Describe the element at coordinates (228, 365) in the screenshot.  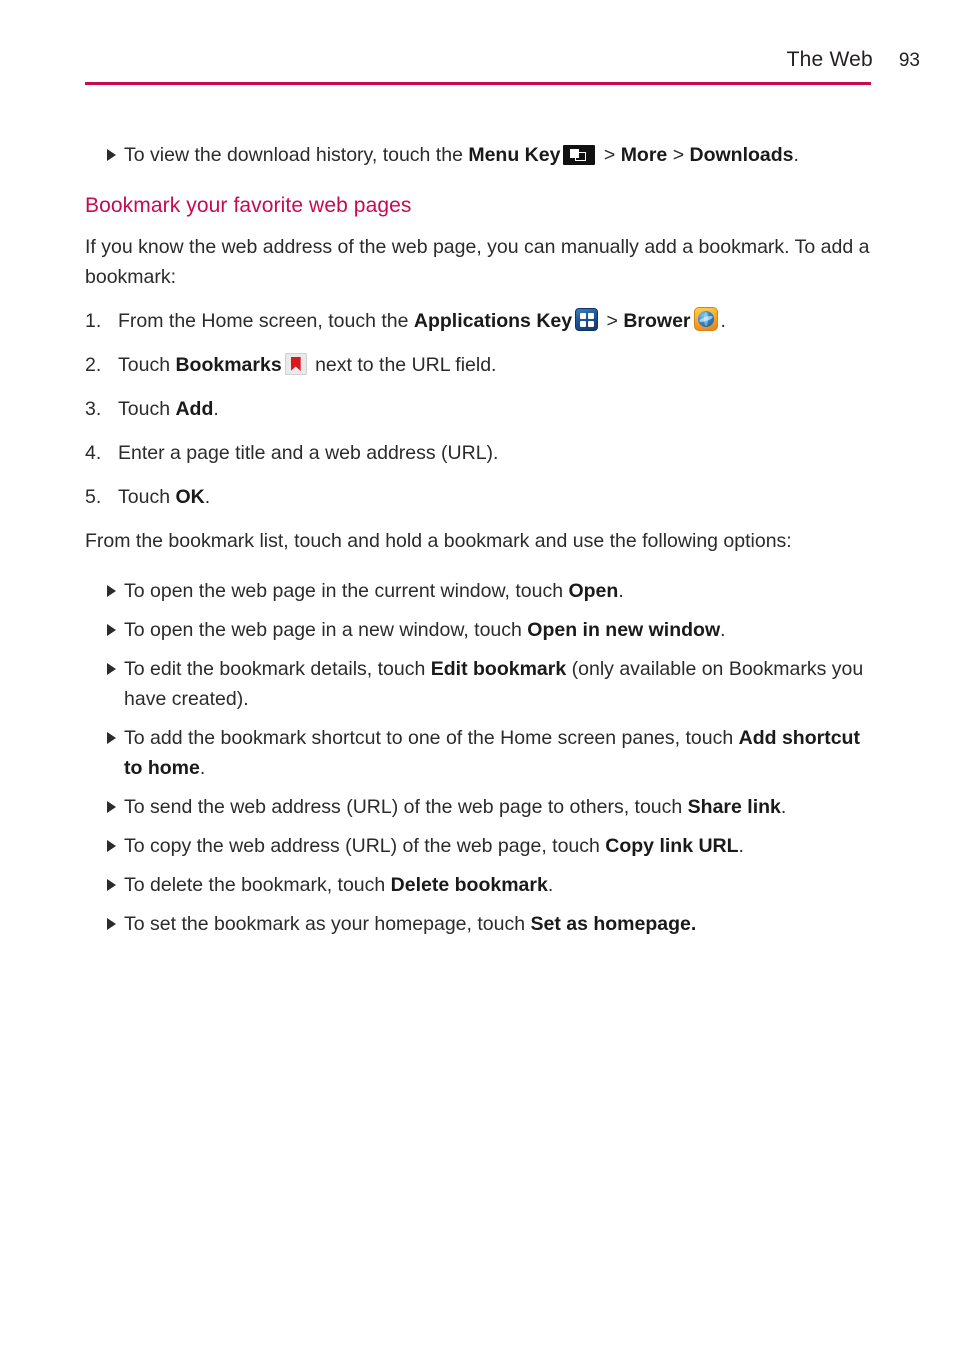
I see `step-bold-bookmarks: Bookmarks` at that location.